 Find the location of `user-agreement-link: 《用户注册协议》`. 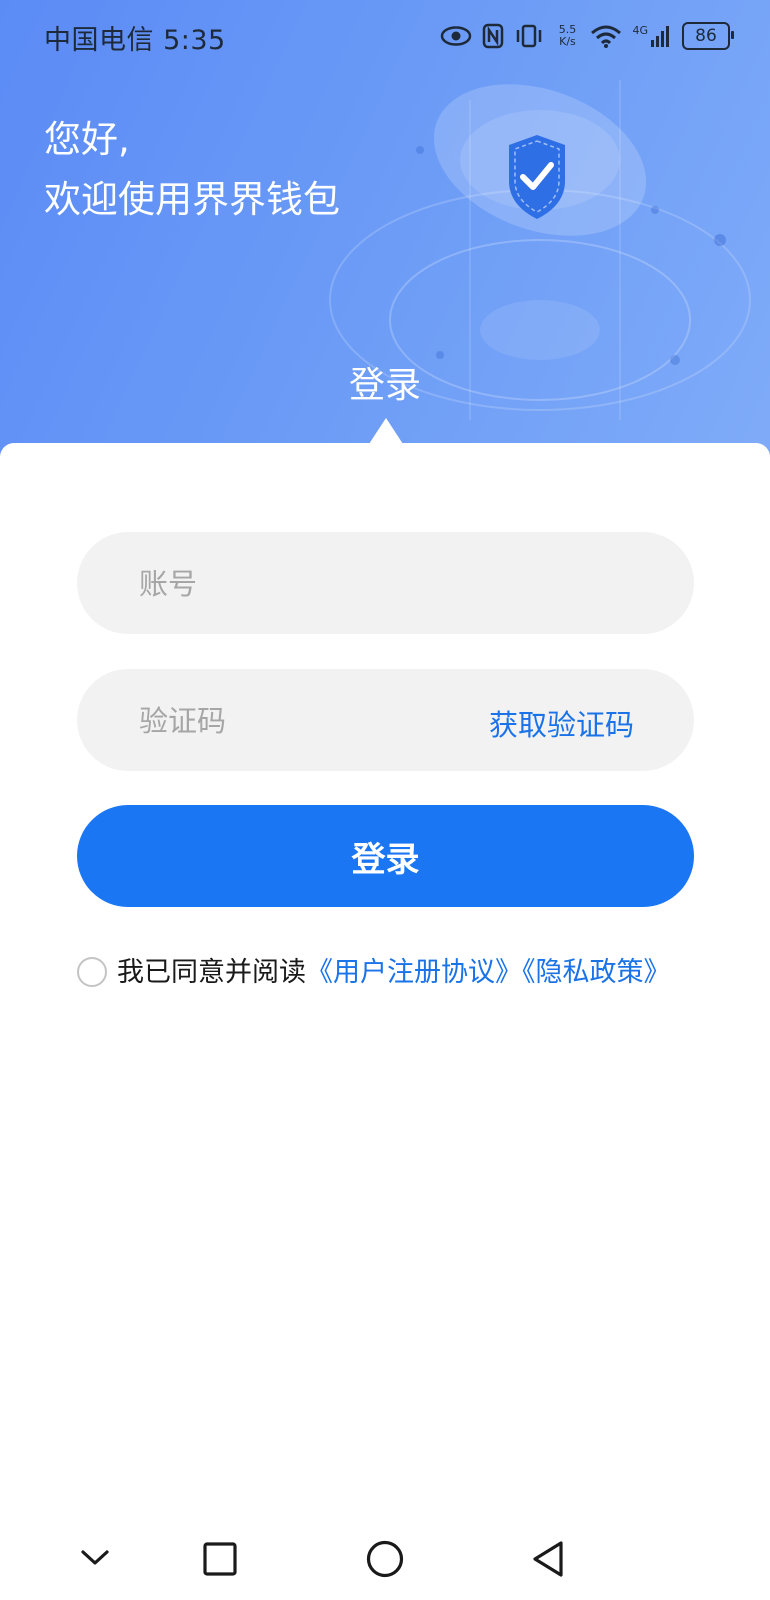

user-agreement-link: 《用户注册协议》 is located at coordinates (414, 972).